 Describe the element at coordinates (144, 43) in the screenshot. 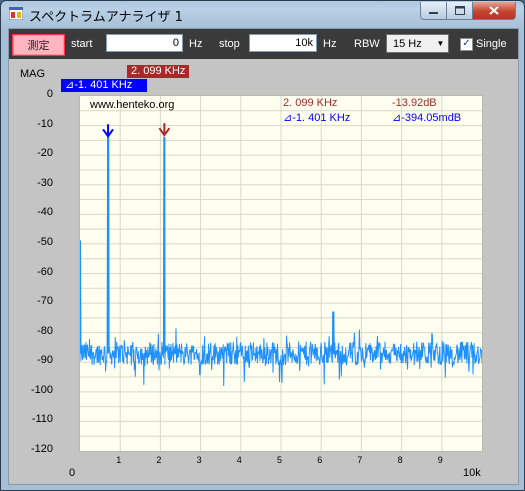

I see `start-frequency-input: 0` at that location.